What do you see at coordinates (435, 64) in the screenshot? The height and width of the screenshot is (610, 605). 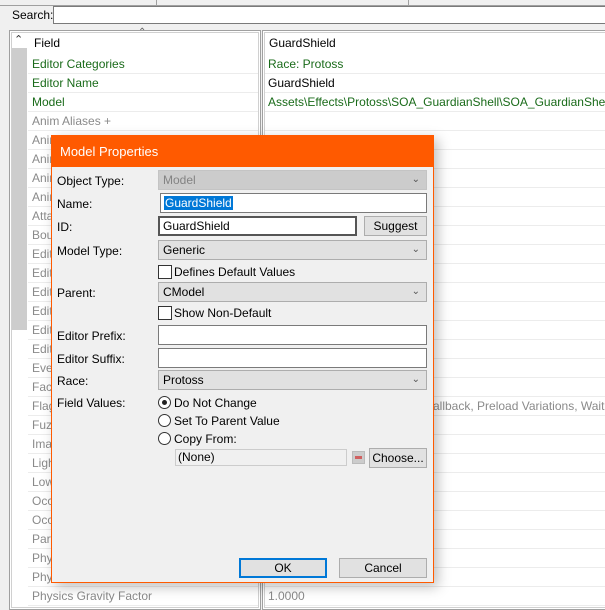 I see `value-row: Race: Protoss` at bounding box center [435, 64].